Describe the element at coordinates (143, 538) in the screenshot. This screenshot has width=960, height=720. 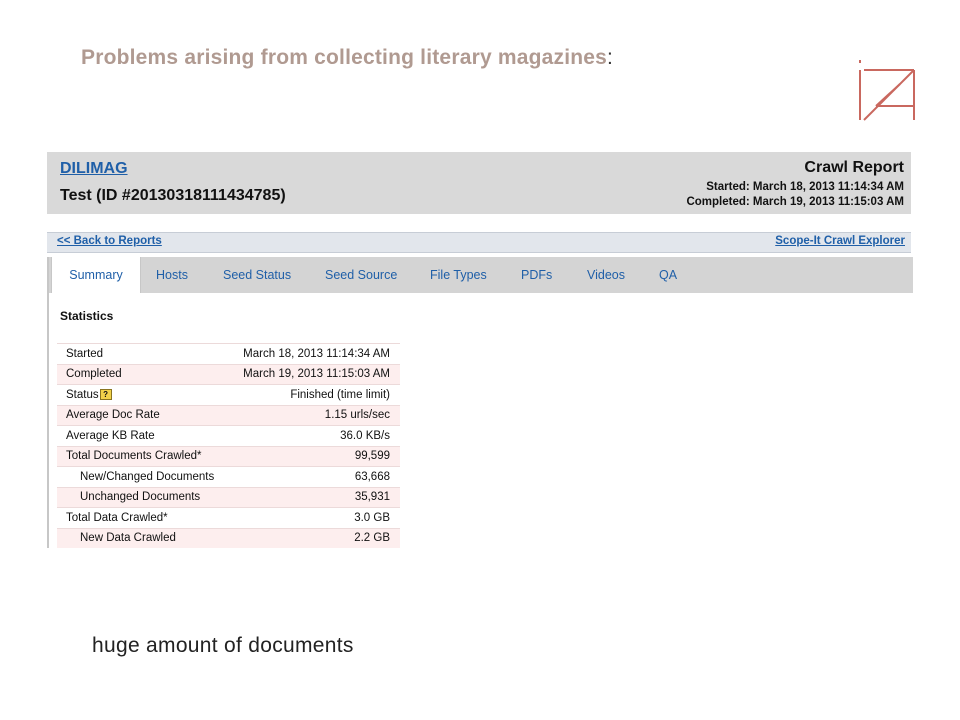
I see `stat-label: New Data Crawled` at that location.